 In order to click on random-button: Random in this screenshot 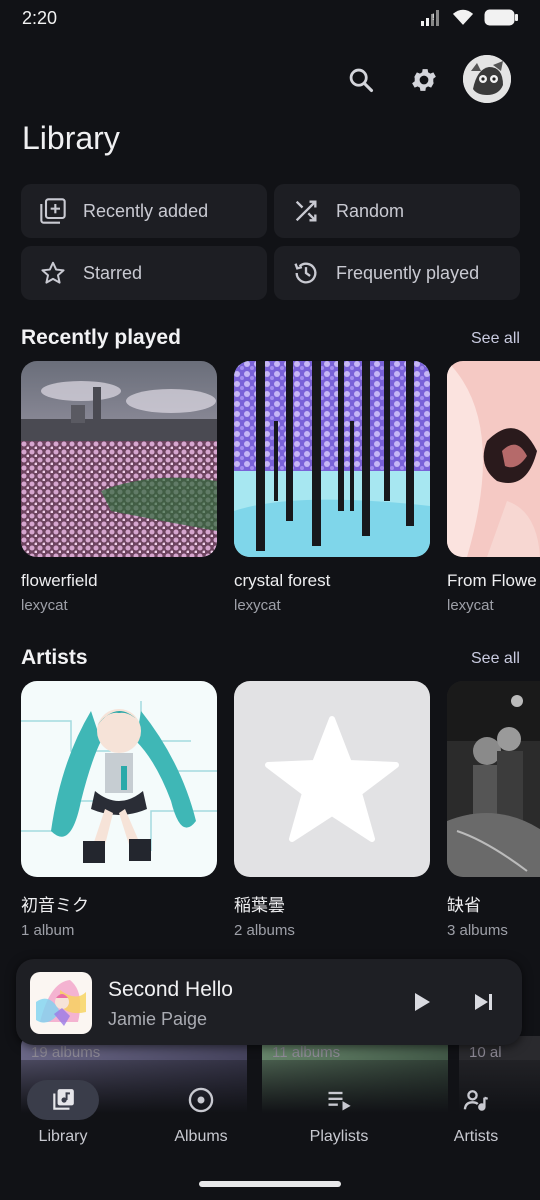, I will do `click(397, 211)`.